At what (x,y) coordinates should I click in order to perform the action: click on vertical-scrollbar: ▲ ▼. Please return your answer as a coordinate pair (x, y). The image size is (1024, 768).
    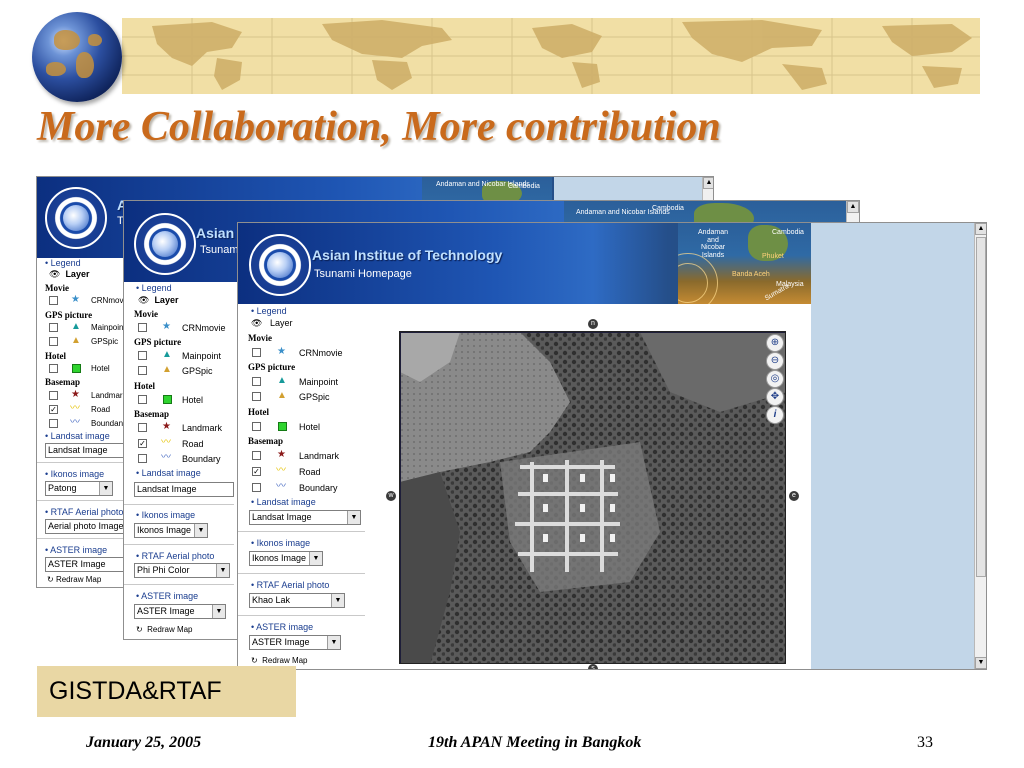
    Looking at the image, I should click on (980, 446).